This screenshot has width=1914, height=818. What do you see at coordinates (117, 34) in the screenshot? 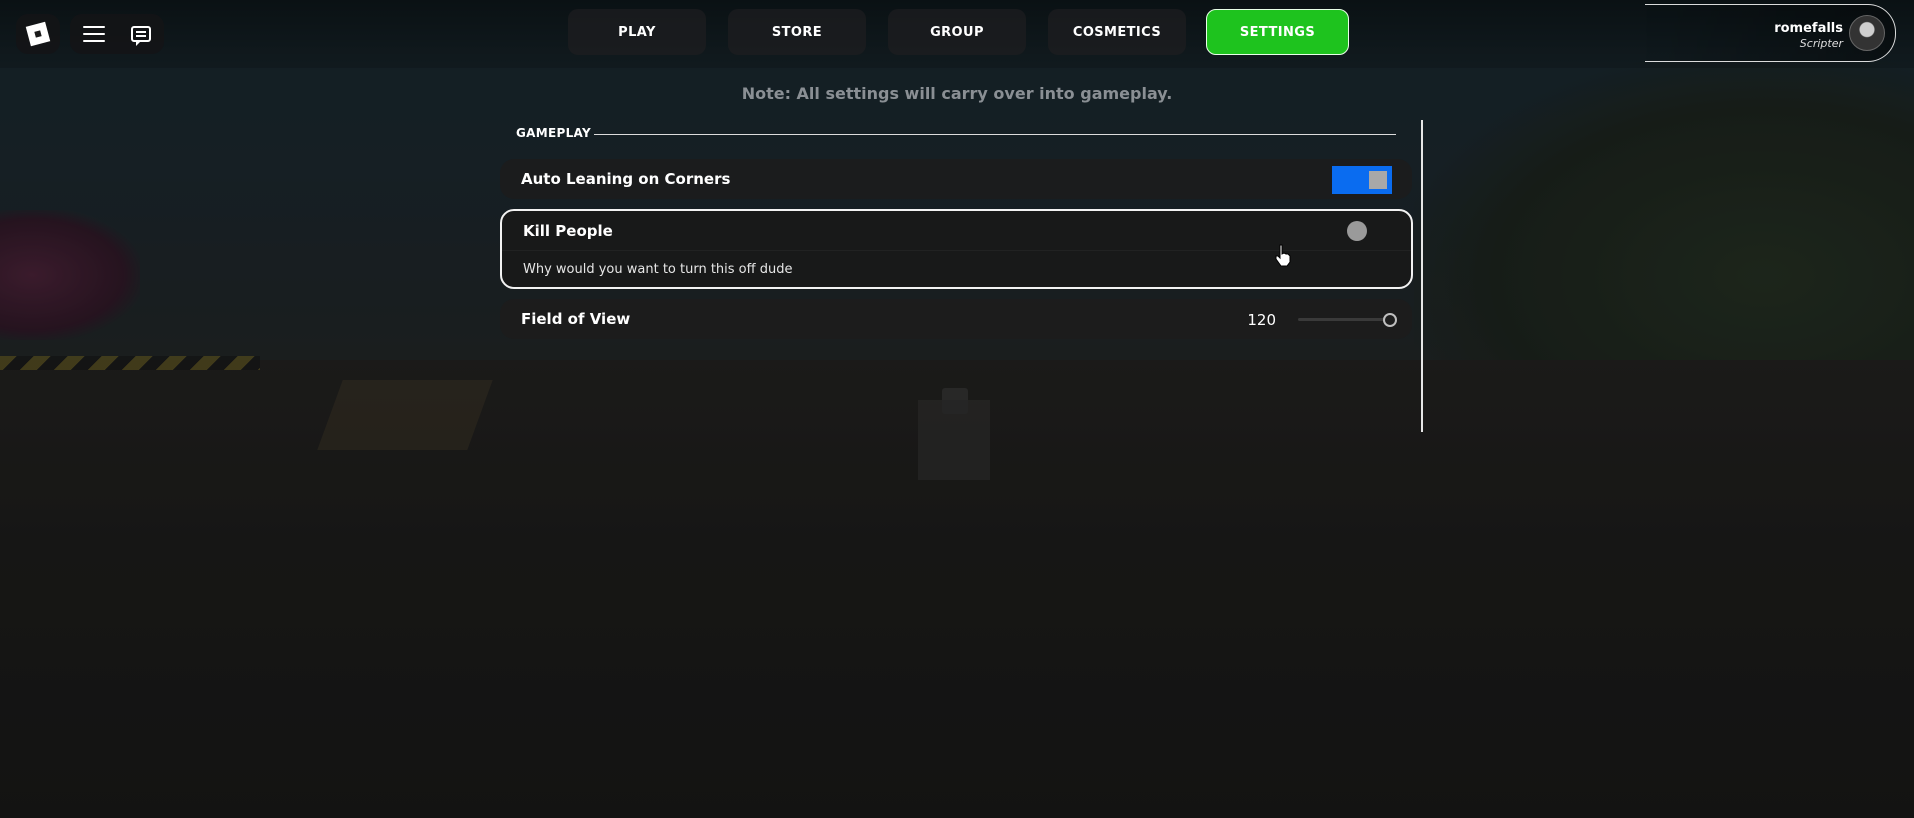
I see `menu-group` at bounding box center [117, 34].